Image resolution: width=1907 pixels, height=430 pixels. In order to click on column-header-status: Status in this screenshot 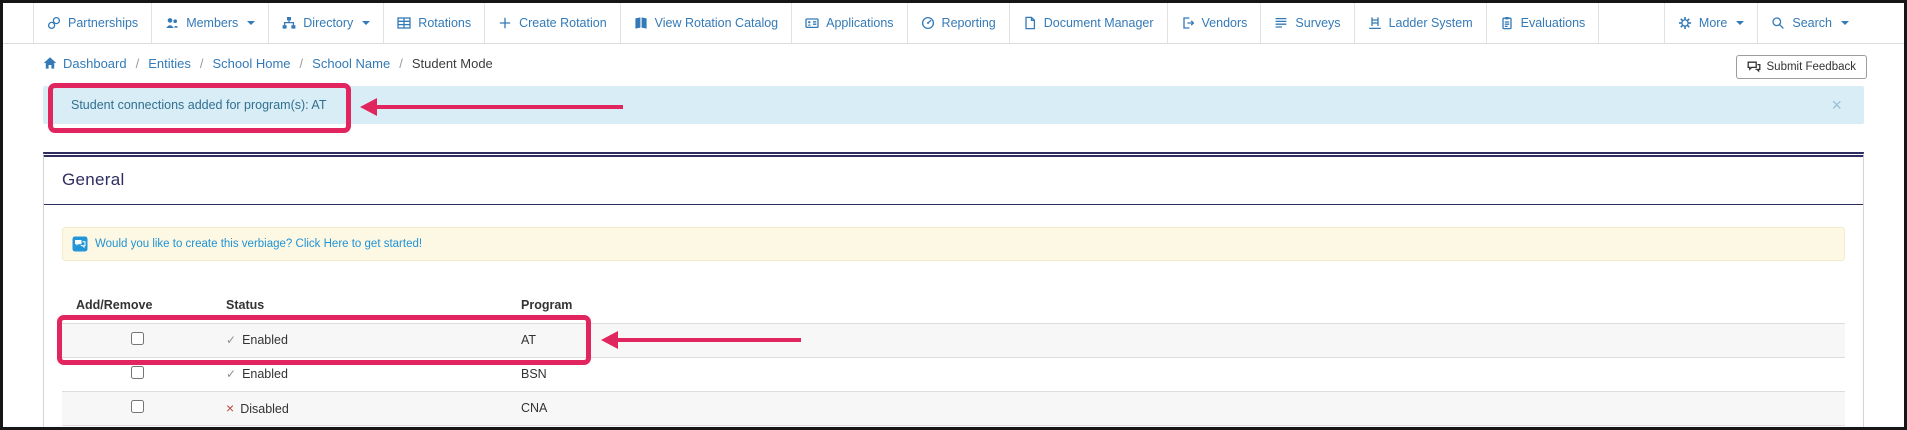, I will do `click(245, 304)`.